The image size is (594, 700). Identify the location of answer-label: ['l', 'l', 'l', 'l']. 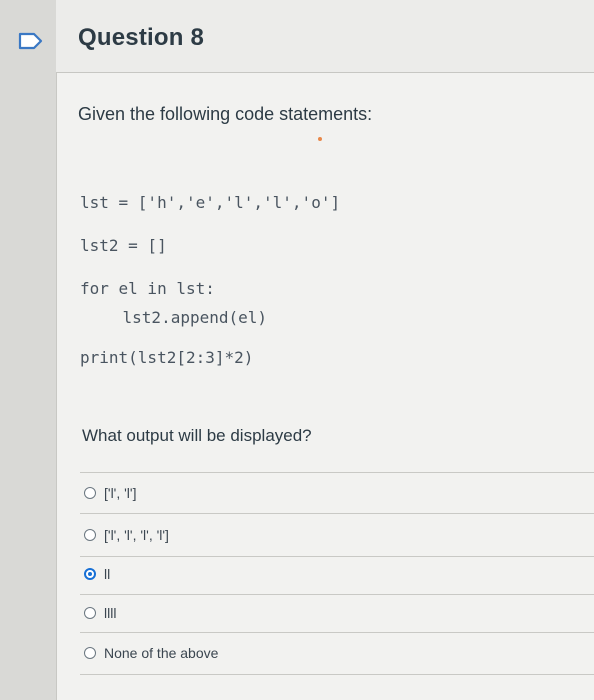
(136, 535).